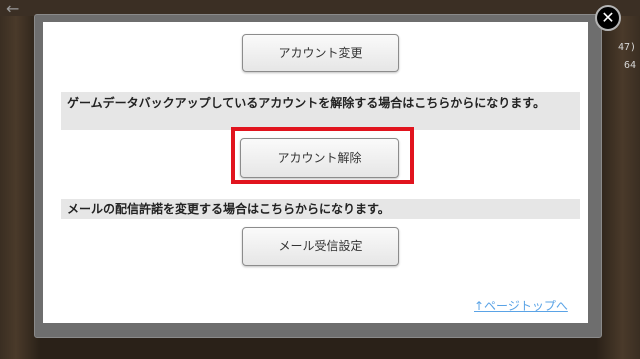 The height and width of the screenshot is (359, 640). Describe the element at coordinates (608, 18) in the screenshot. I see `close-icon: ✕` at that location.